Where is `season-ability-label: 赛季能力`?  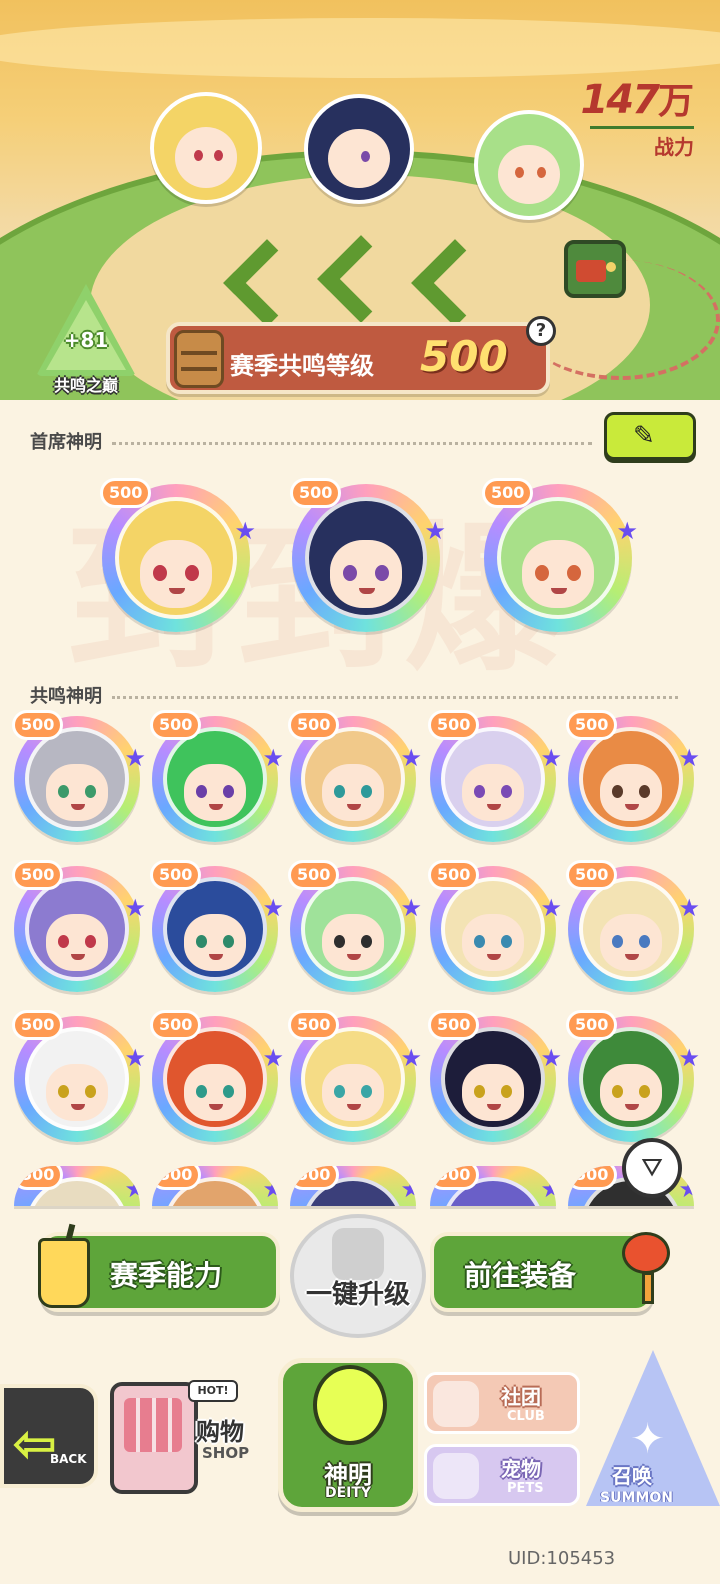 season-ability-label: 赛季能力 is located at coordinates (166, 1275).